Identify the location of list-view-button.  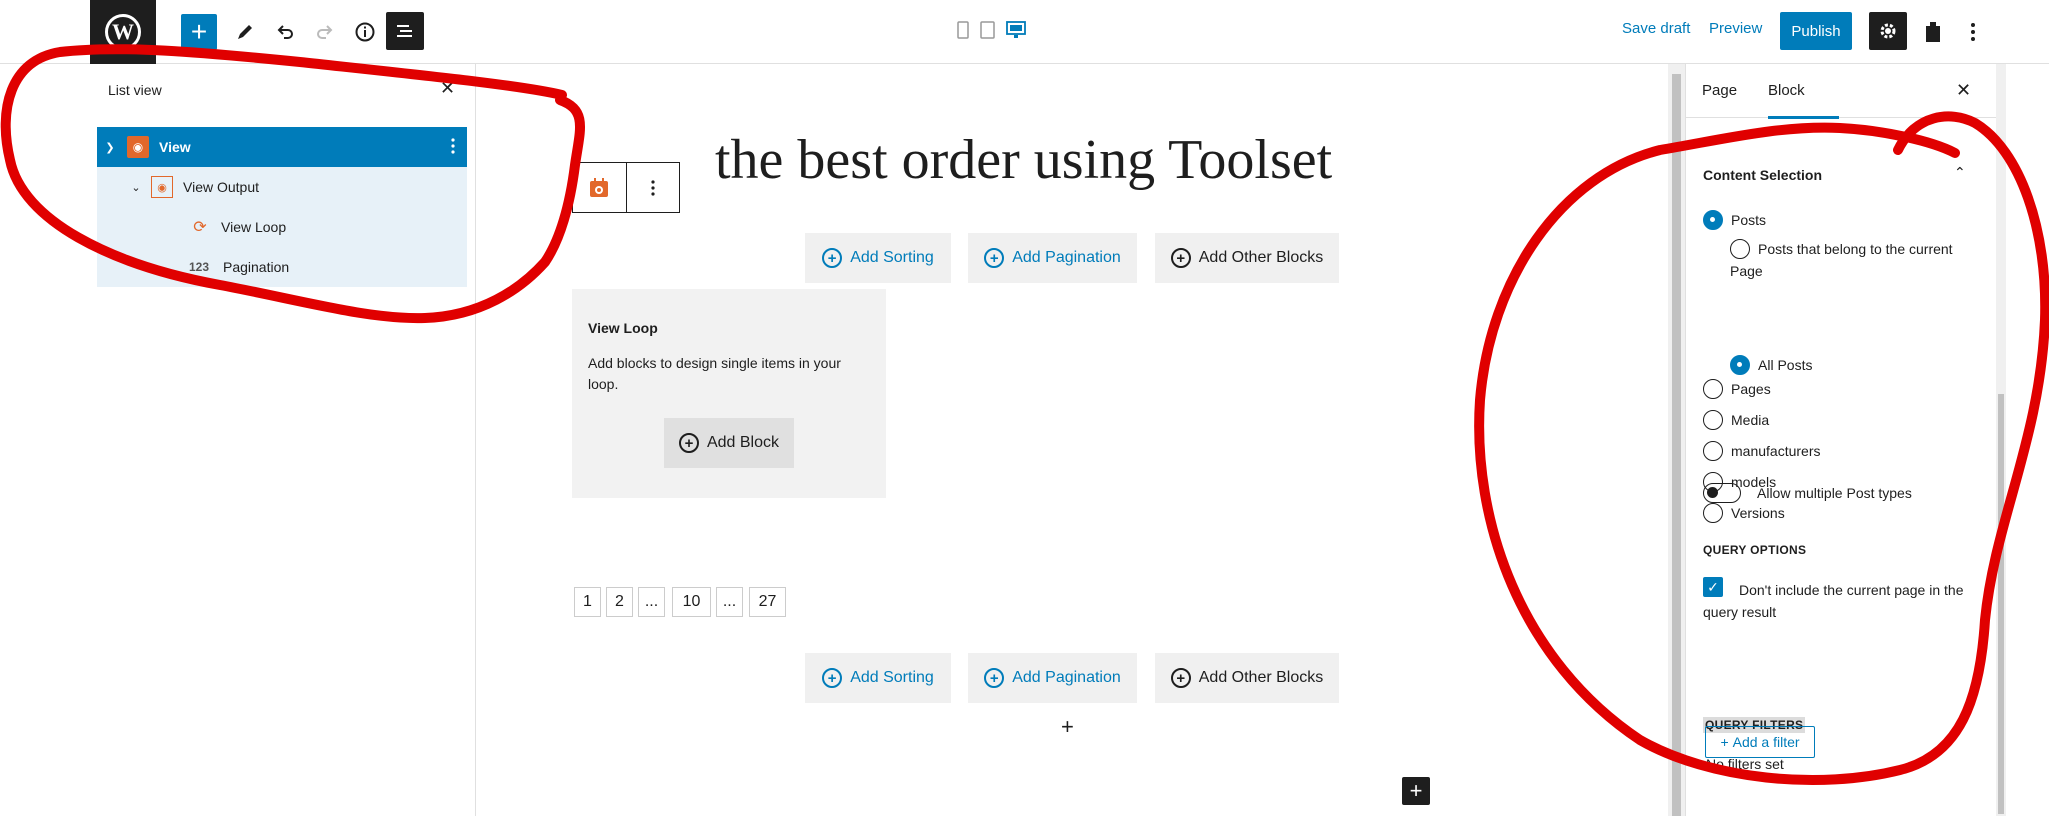
(405, 31).